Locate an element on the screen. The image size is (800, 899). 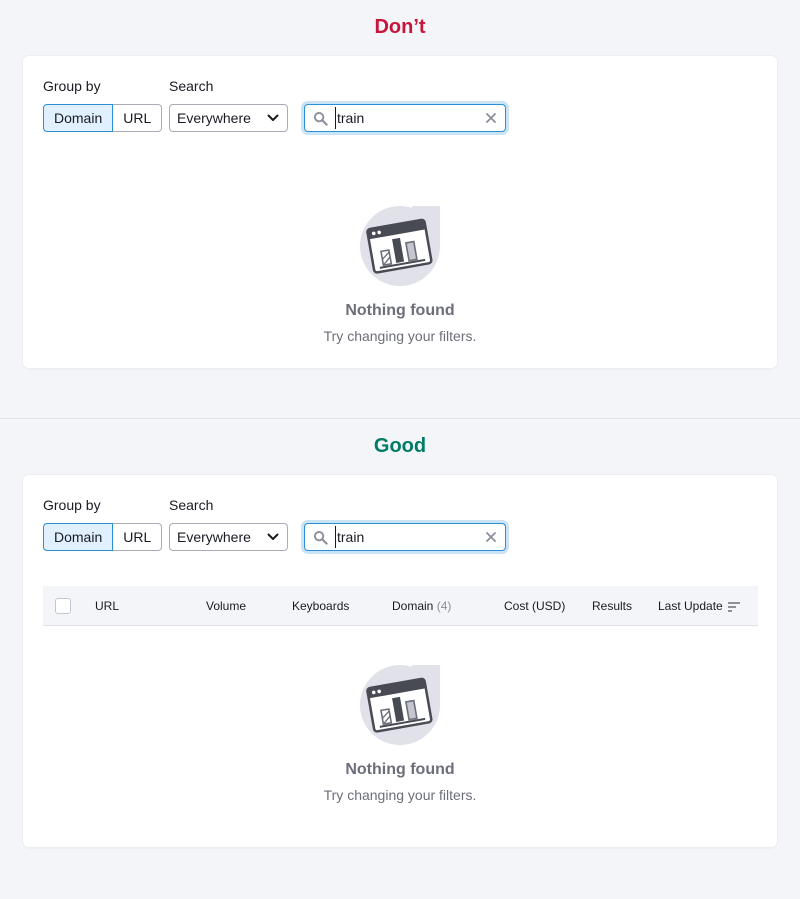
section-title-dont: Don’t is located at coordinates (400, 27).